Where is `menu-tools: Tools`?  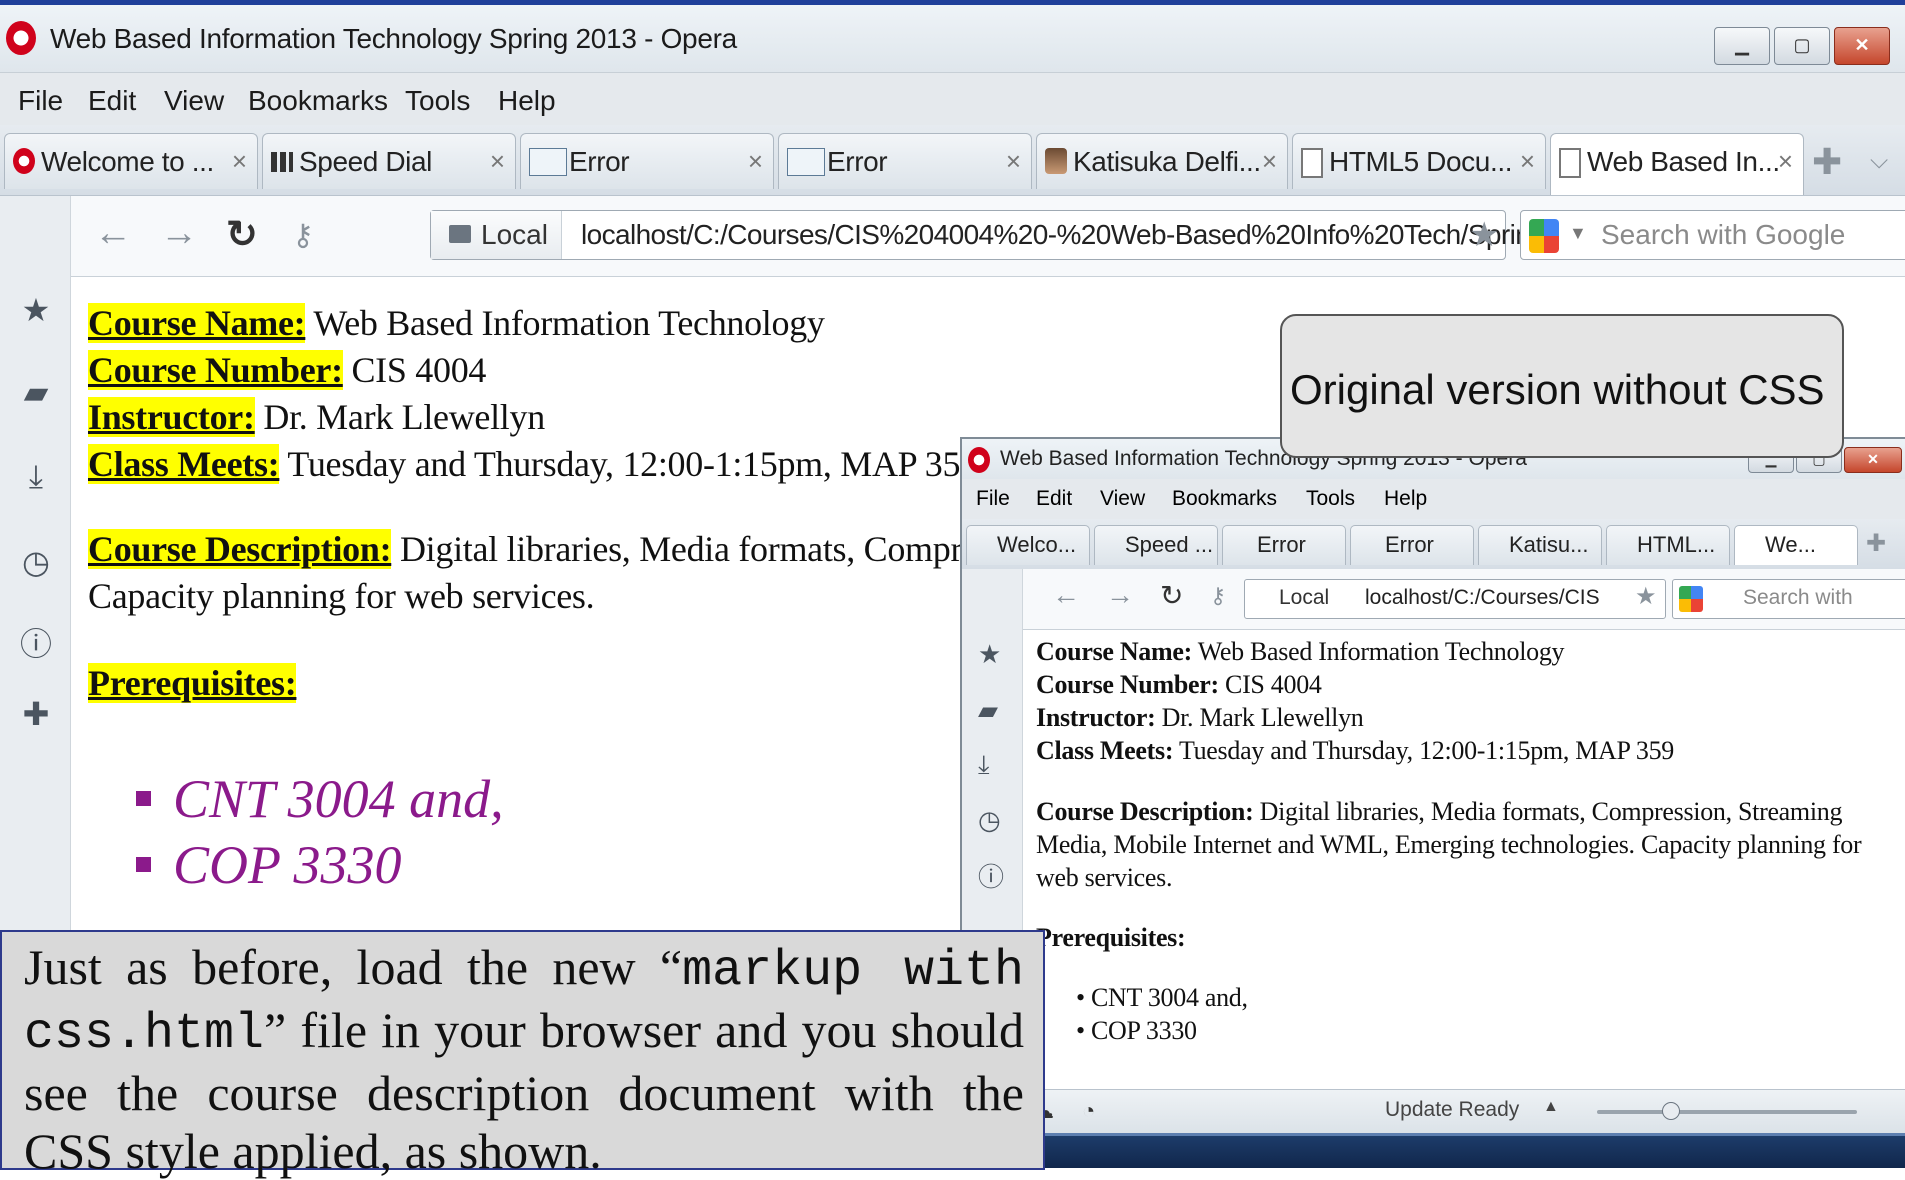 menu-tools: Tools is located at coordinates (437, 101).